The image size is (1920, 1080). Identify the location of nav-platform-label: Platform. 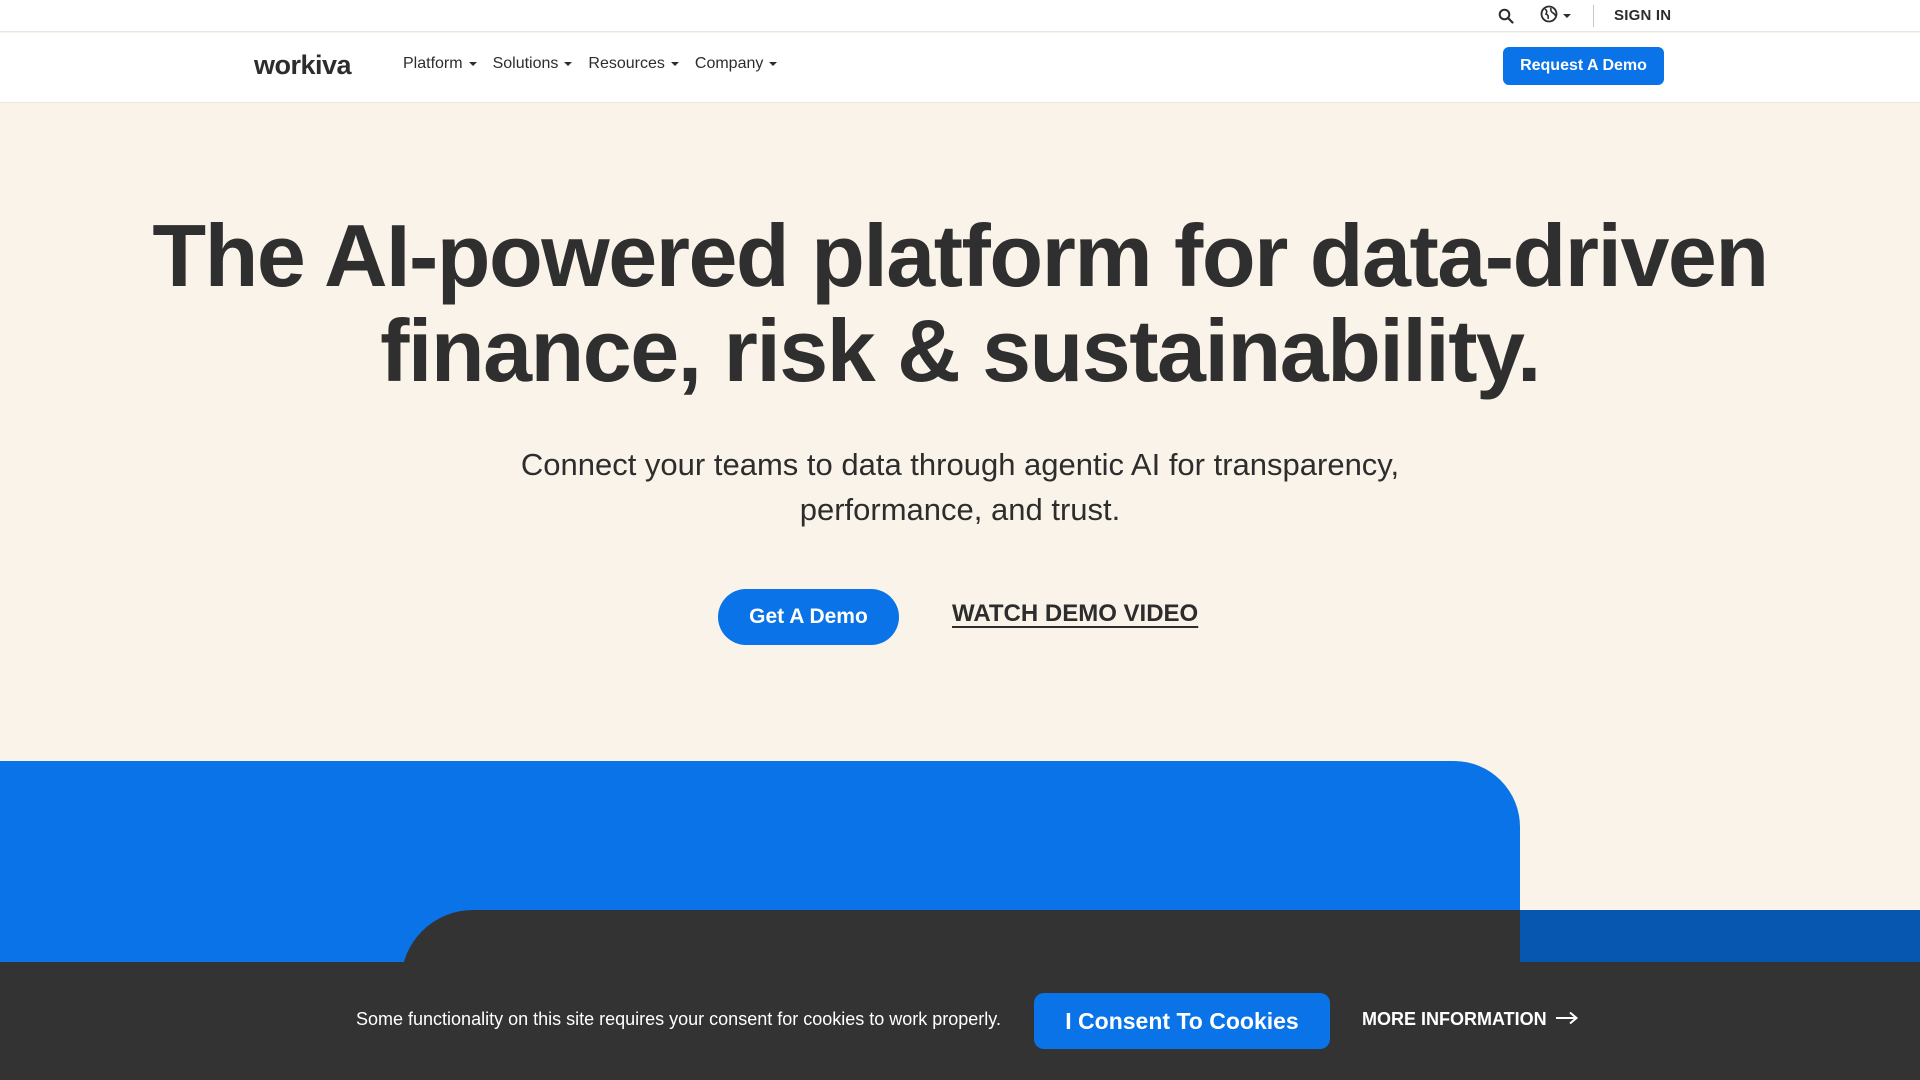
(433, 63).